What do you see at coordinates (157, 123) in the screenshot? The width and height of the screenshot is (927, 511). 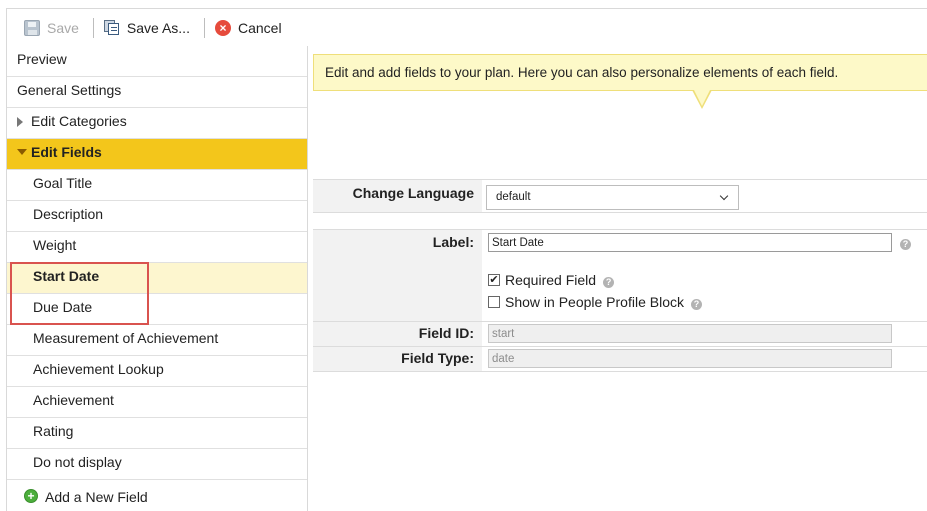 I see `sidebar-item-edit-categories: Edit Categories` at bounding box center [157, 123].